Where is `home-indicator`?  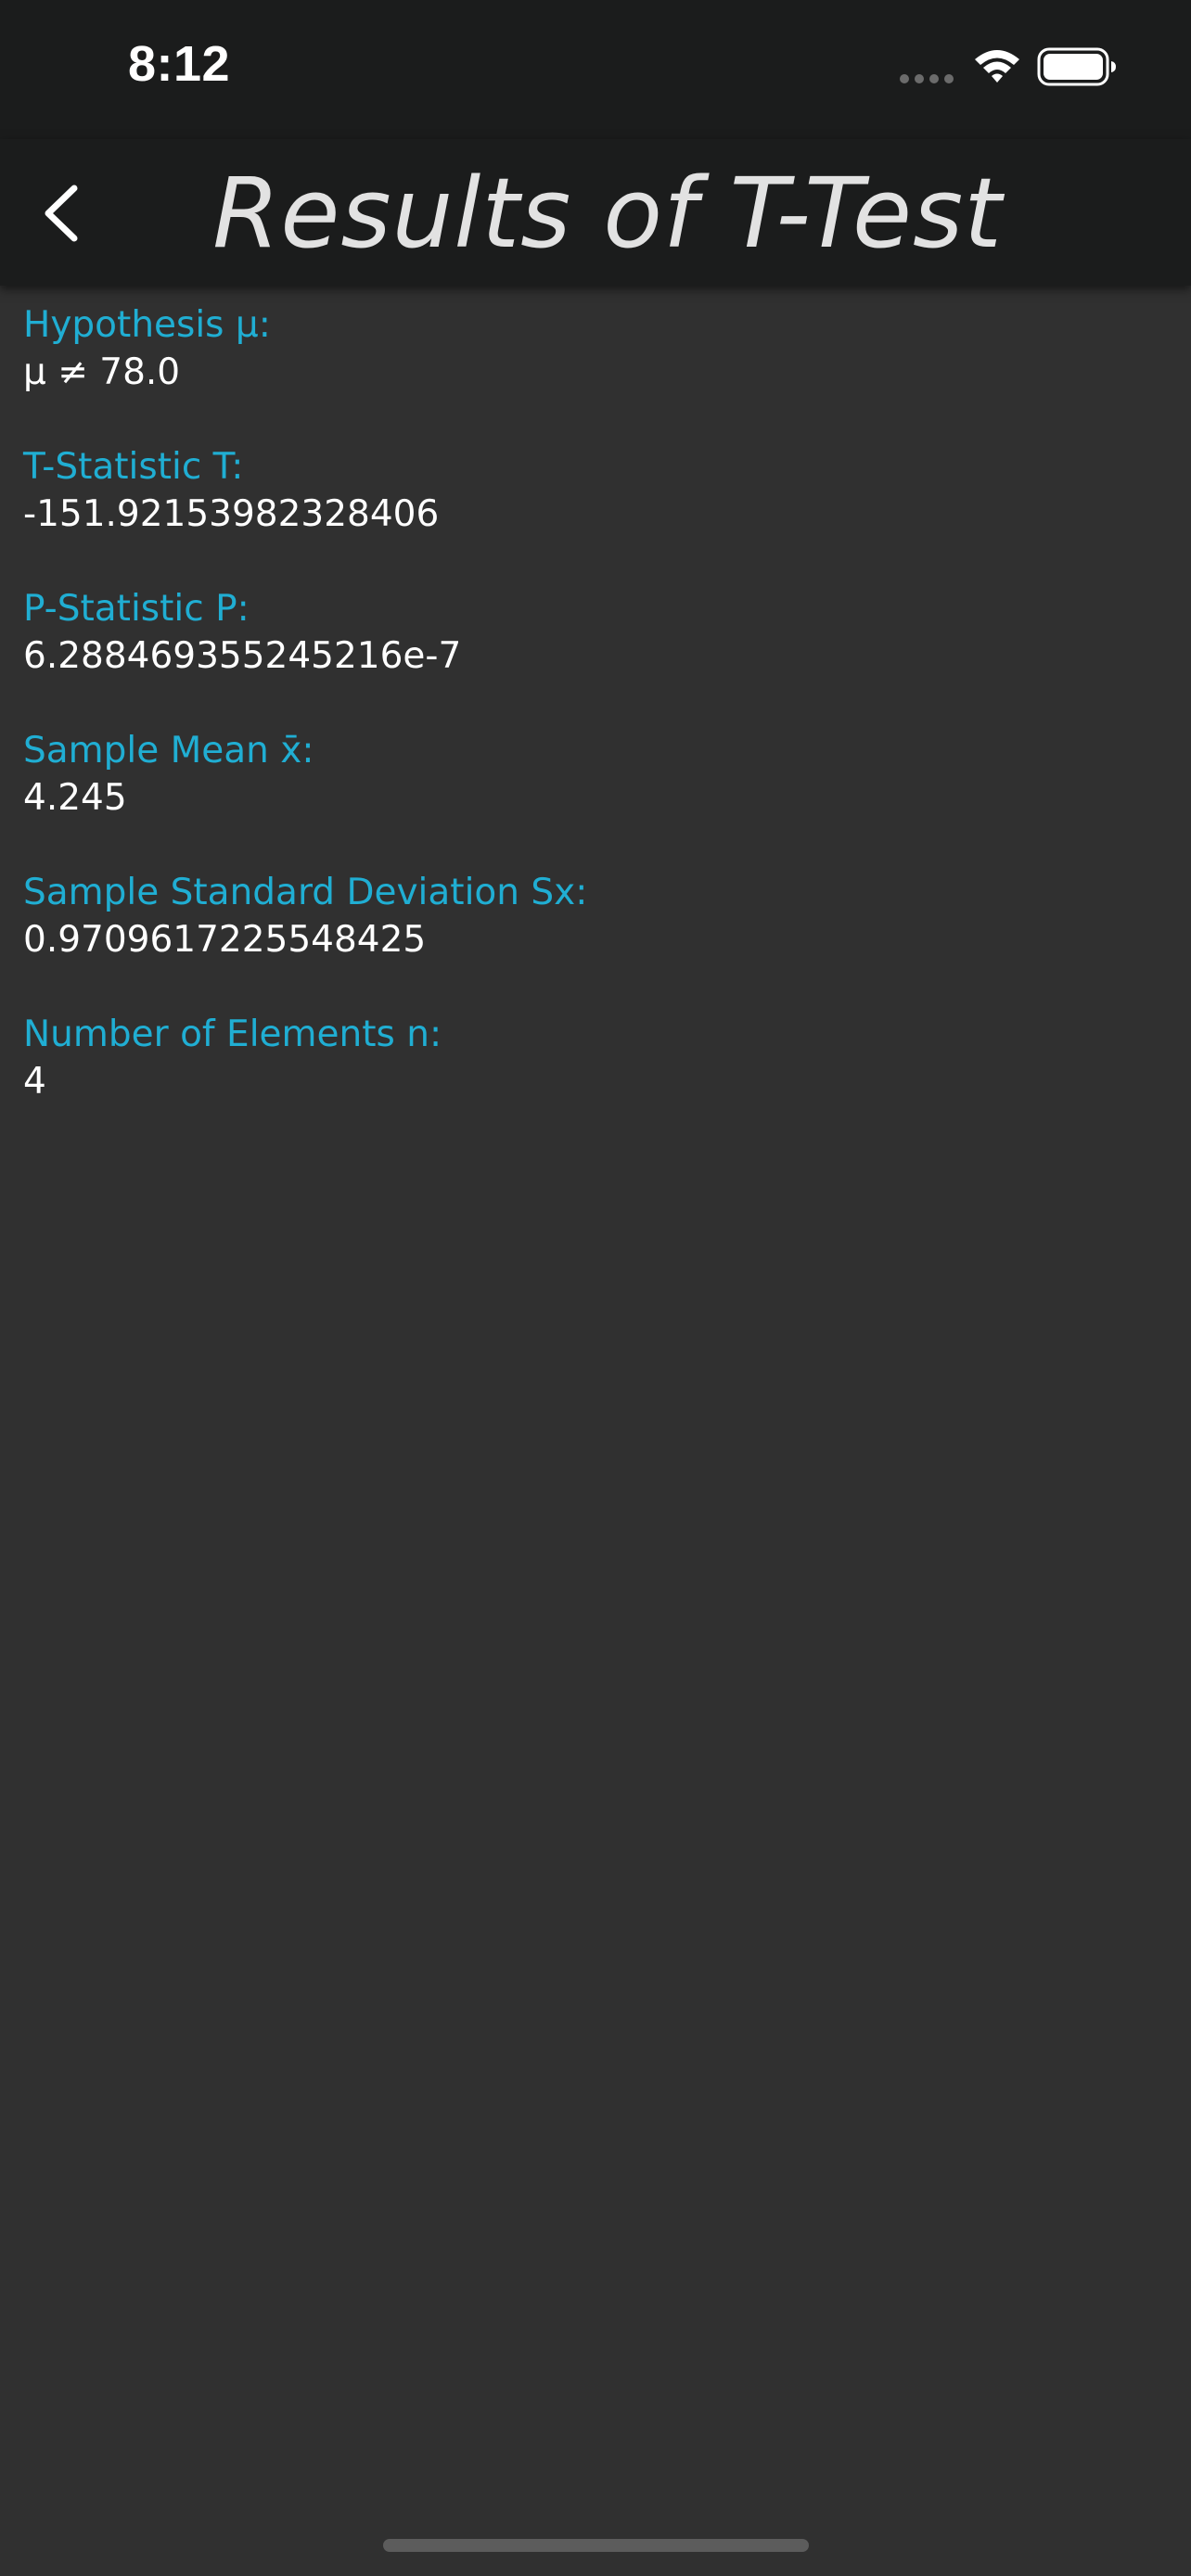
home-indicator is located at coordinates (596, 2545).